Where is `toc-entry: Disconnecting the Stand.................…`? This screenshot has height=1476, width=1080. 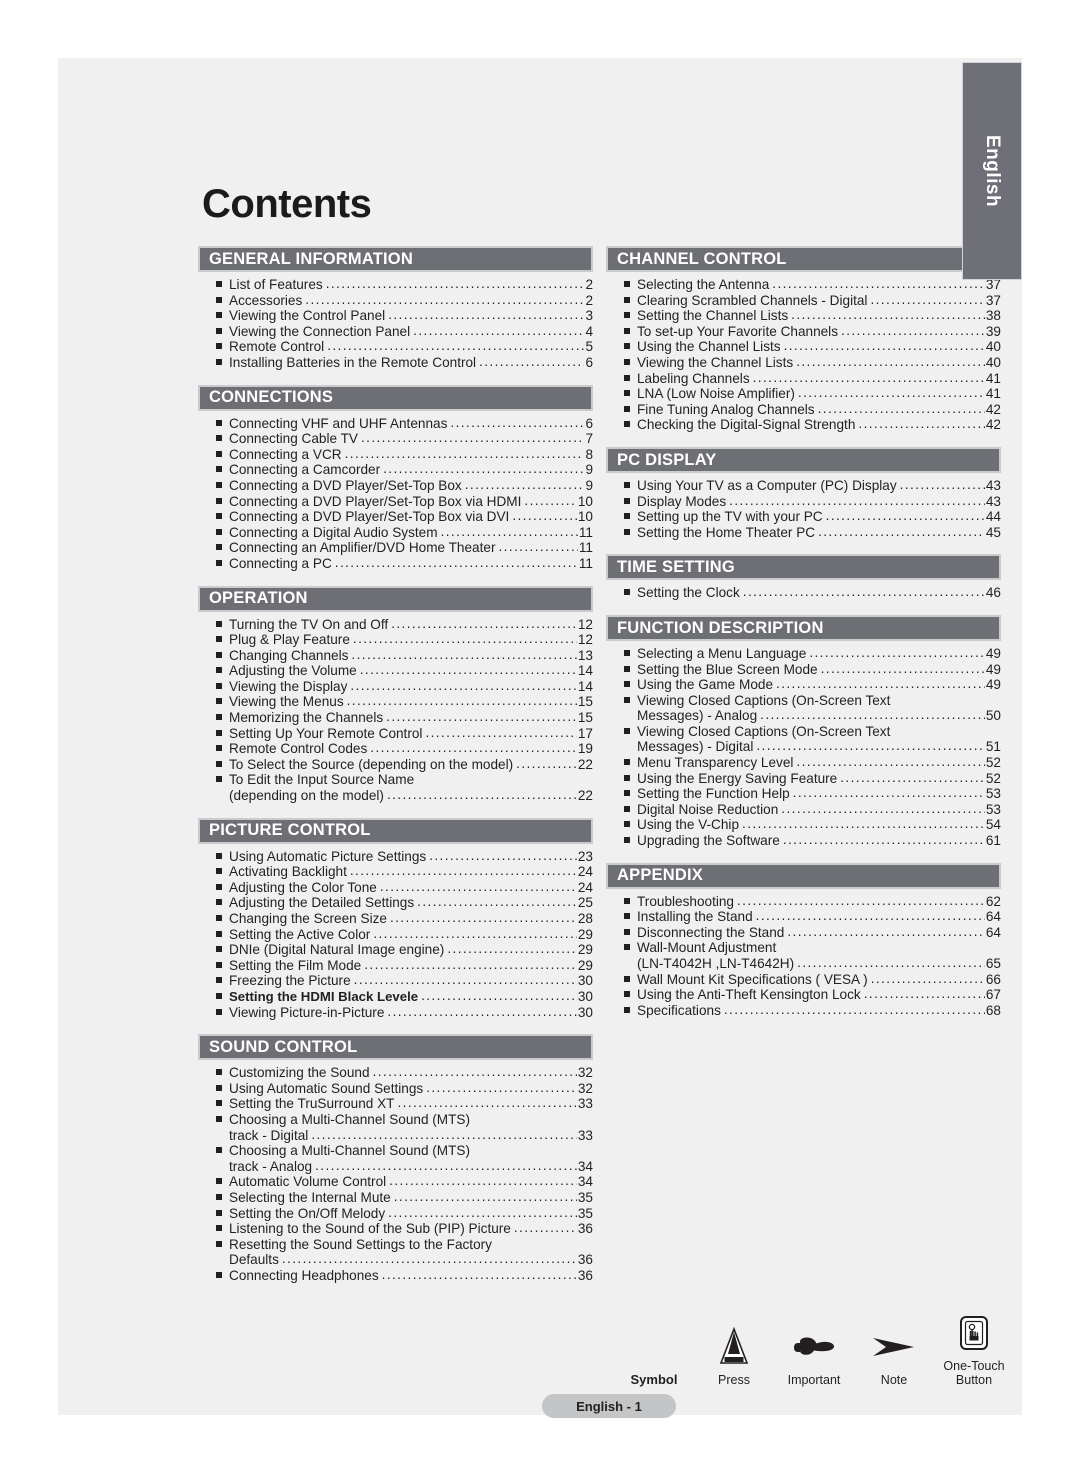 toc-entry: Disconnecting the Stand.................… is located at coordinates (812, 932).